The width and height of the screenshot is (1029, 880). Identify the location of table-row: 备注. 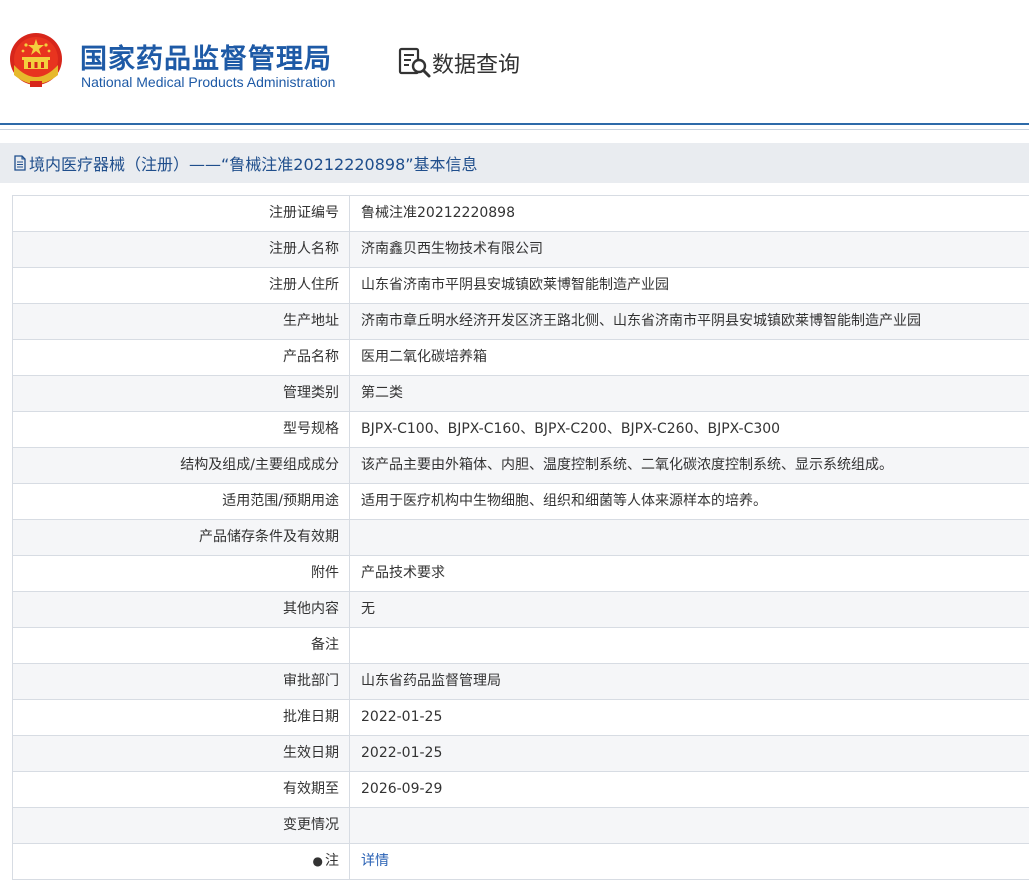
(521, 646).